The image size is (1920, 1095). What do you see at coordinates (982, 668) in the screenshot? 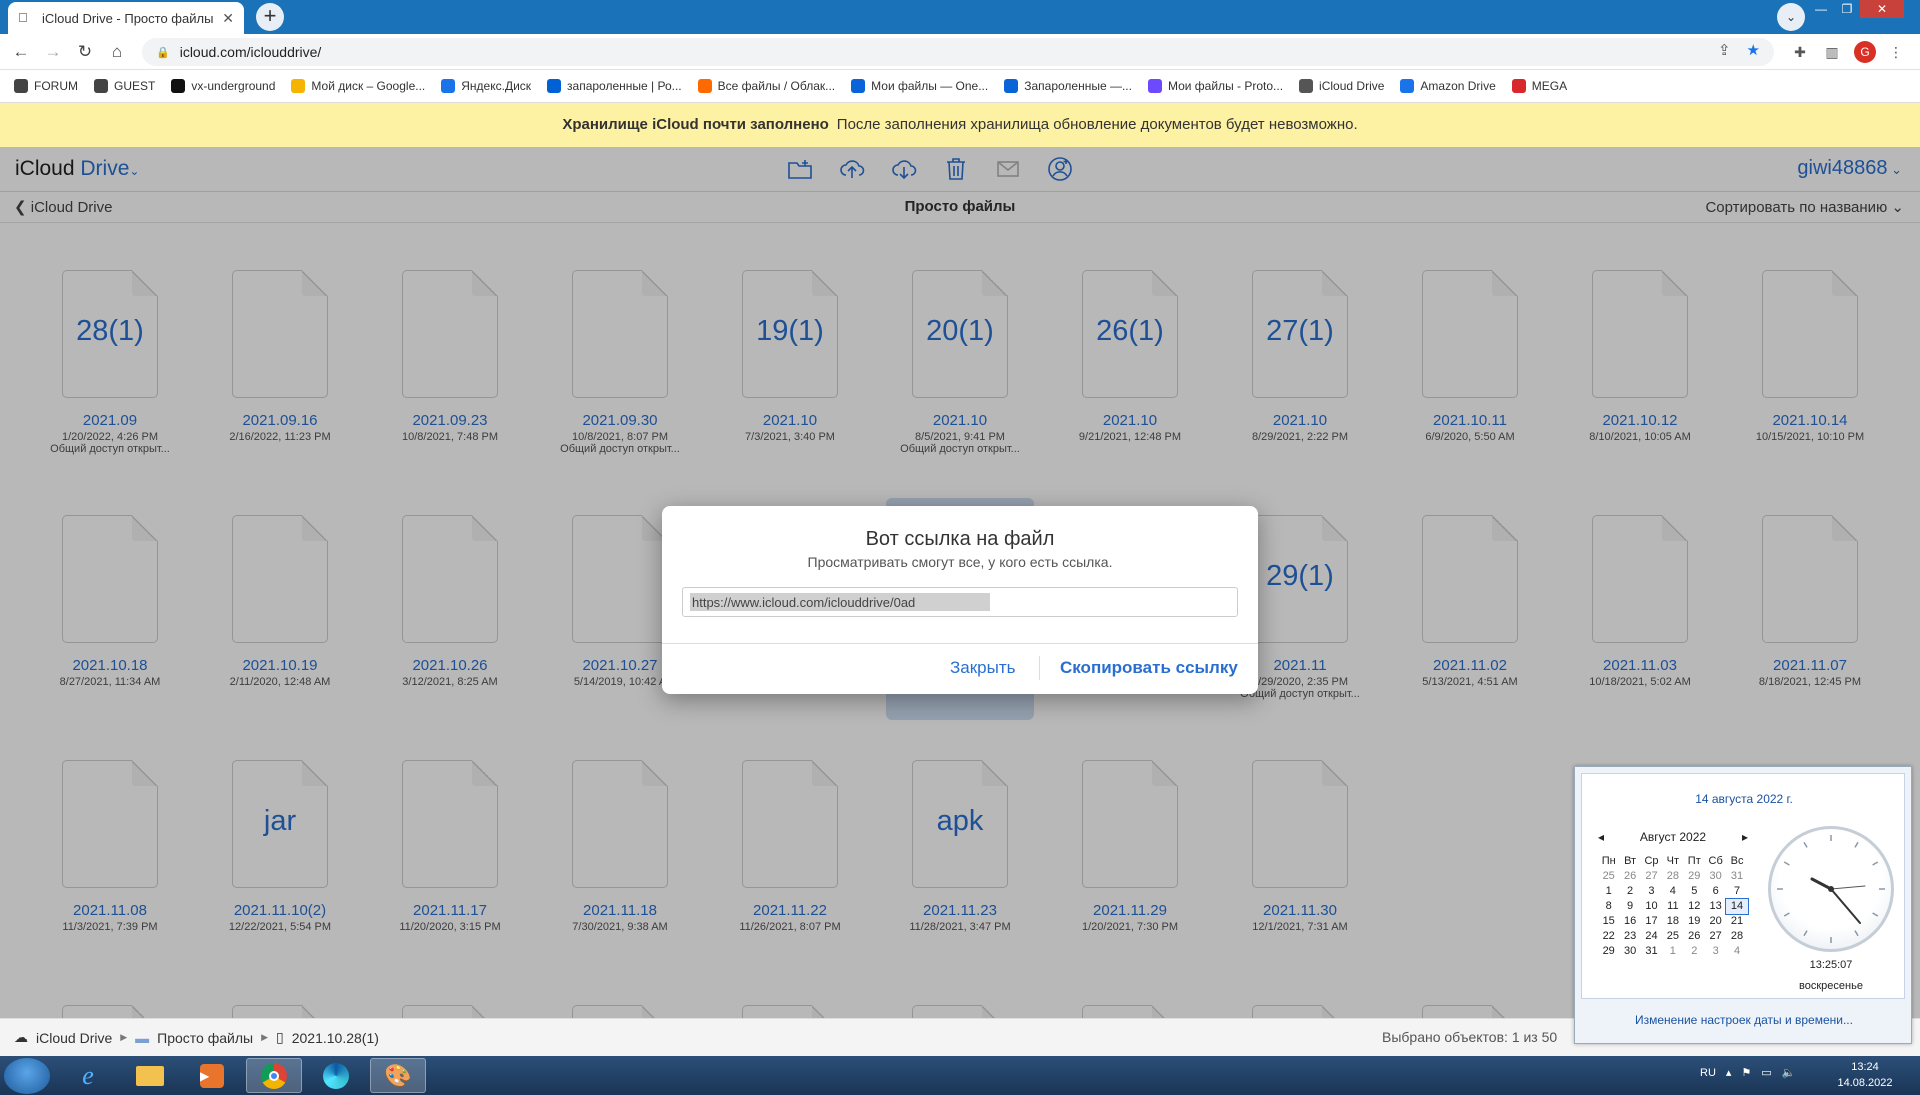
I see `close-button: Закрыть` at bounding box center [982, 668].